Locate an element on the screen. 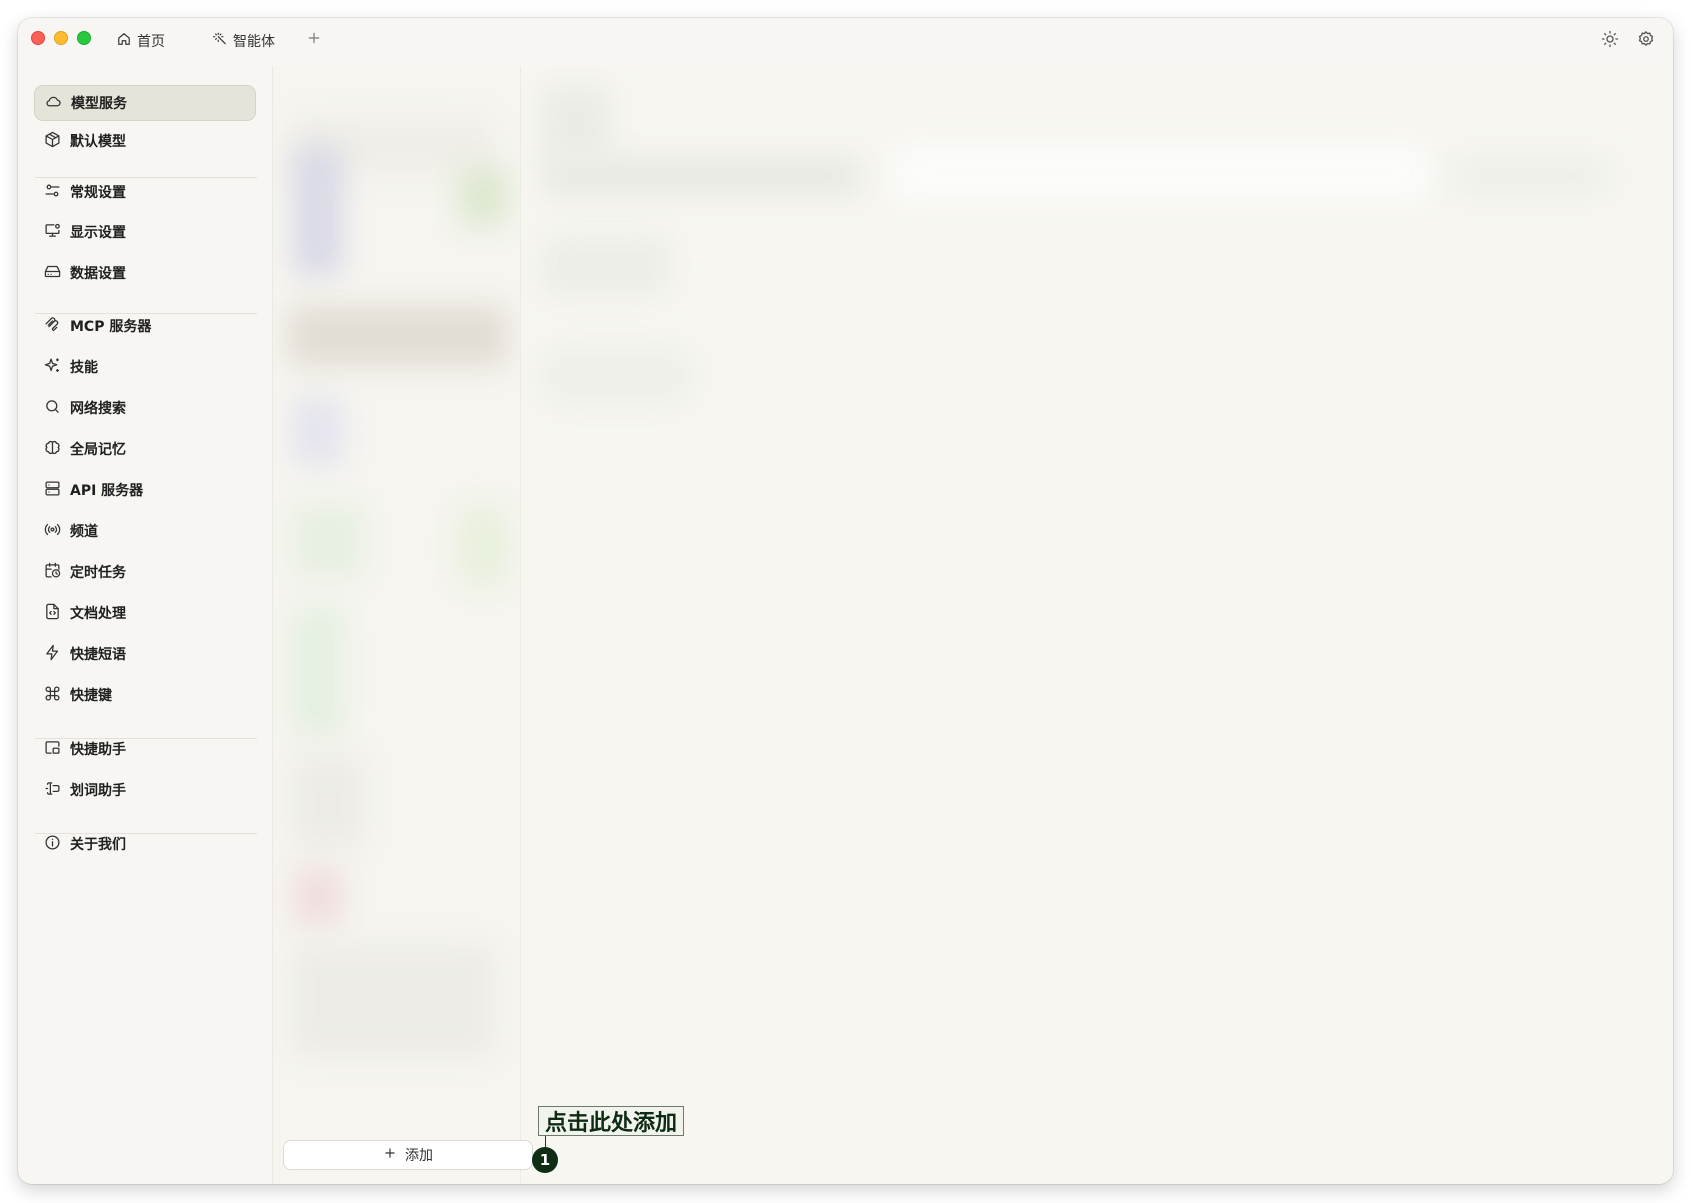  info-icon is located at coordinates (52, 844).